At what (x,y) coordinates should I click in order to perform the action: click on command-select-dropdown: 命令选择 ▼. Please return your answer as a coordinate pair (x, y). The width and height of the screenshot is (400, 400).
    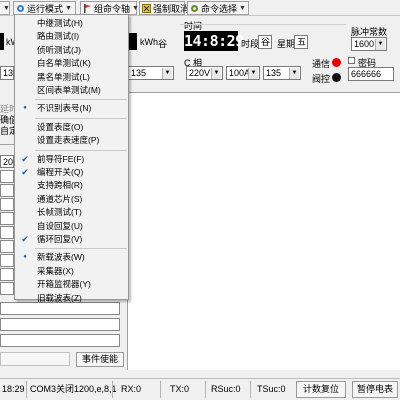
    Looking at the image, I should click on (218, 8).